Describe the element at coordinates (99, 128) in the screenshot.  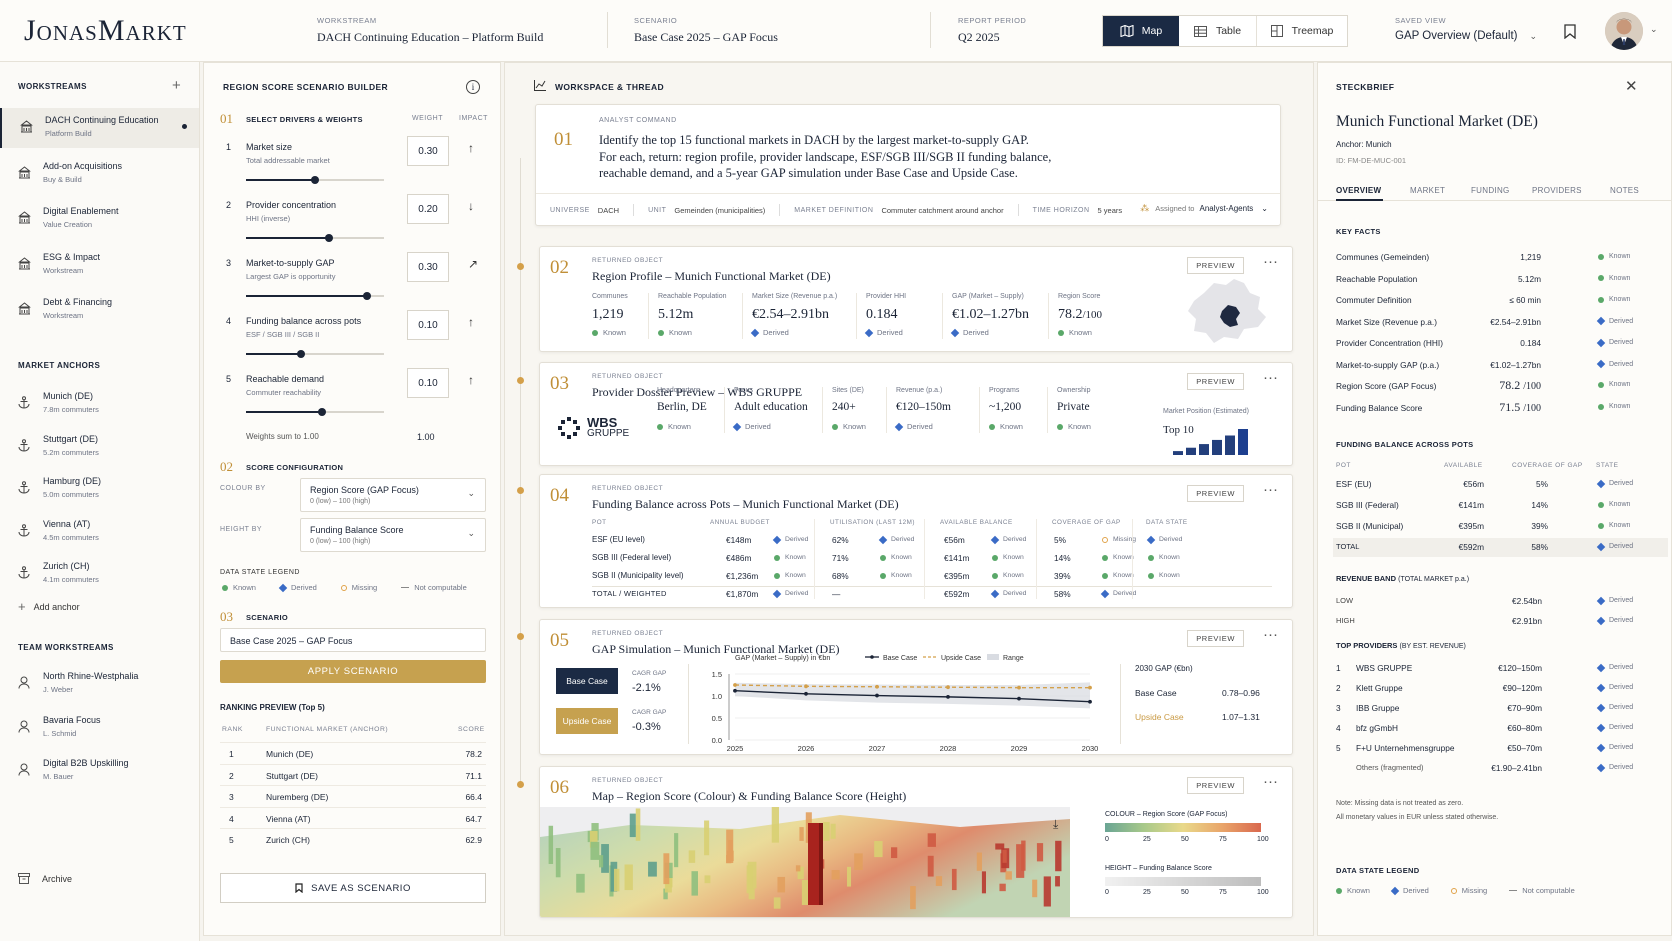
I see `workstream-item: DACH Continuing Education Platform Build` at that location.